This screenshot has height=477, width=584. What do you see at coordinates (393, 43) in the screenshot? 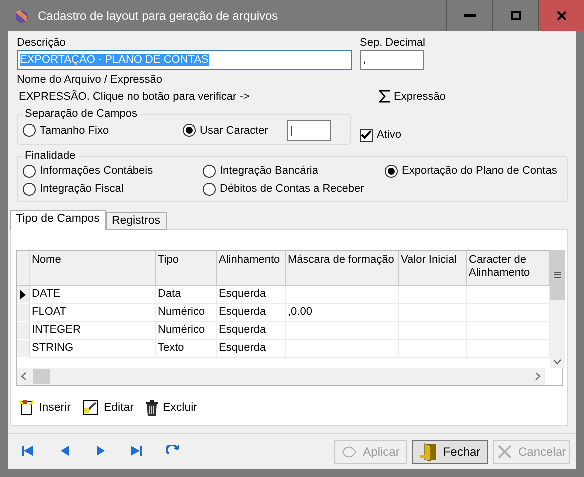
I see `field-label: Sep. Decimal` at bounding box center [393, 43].